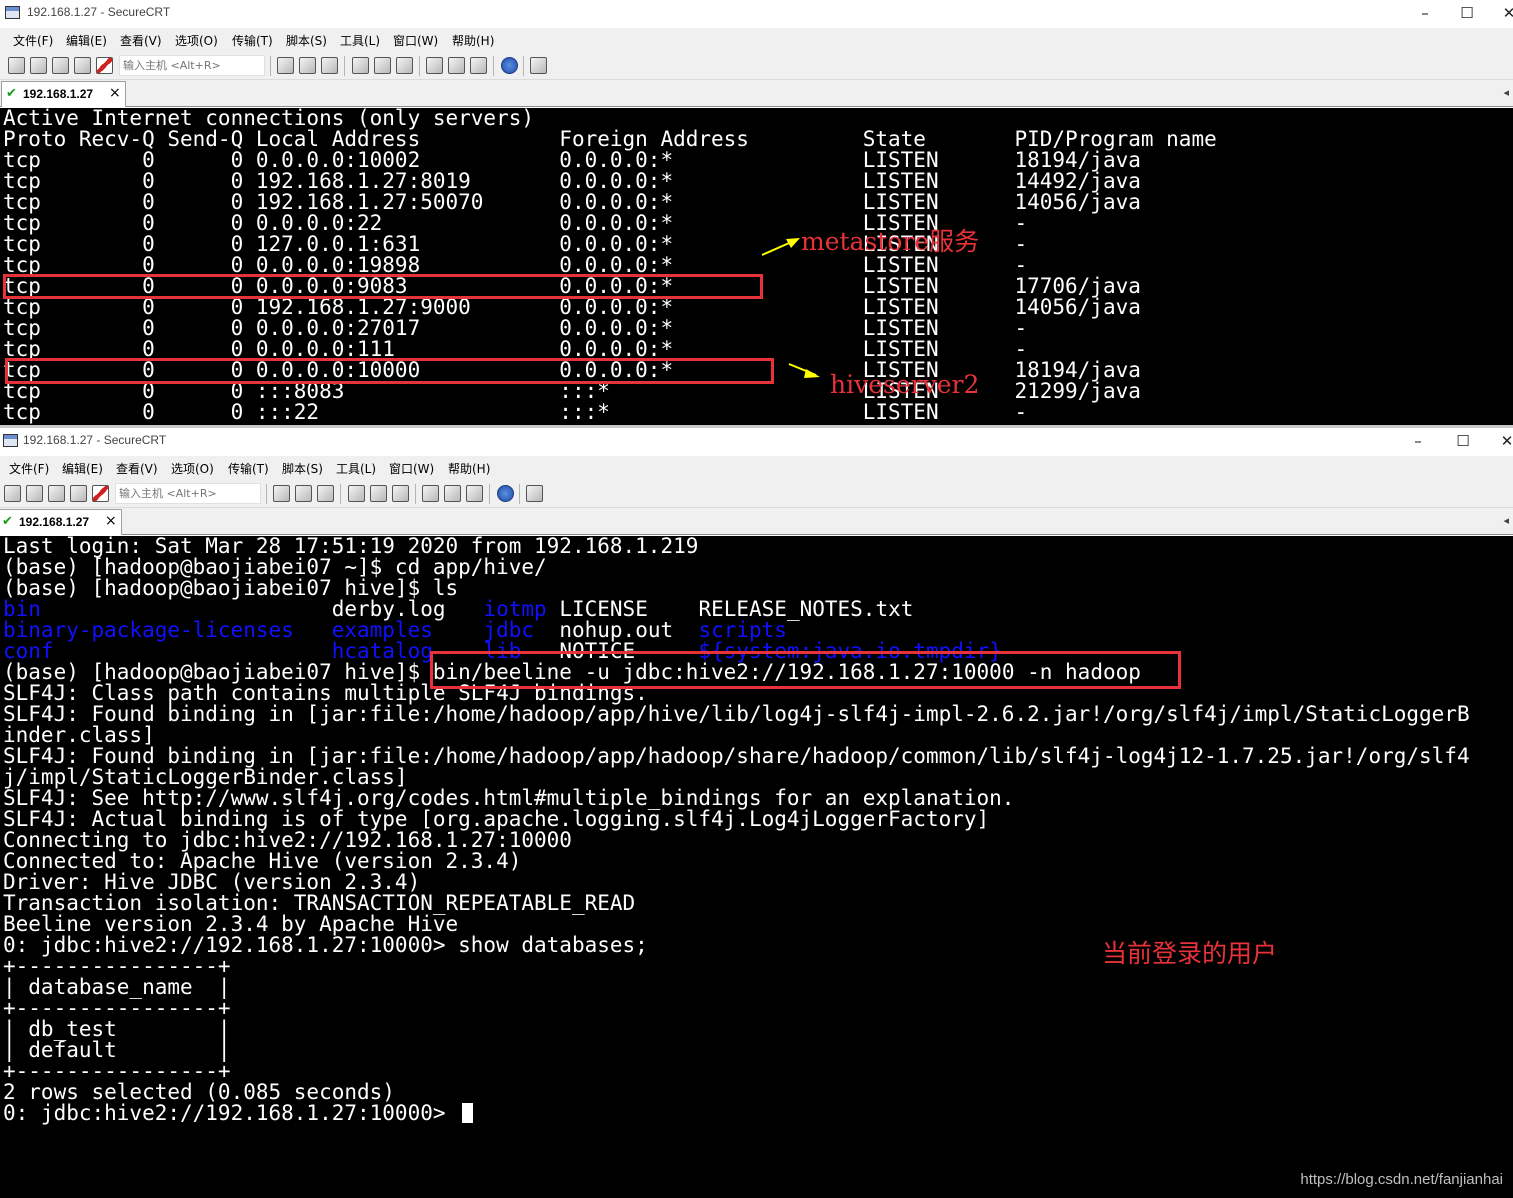 The image size is (1513, 1198). I want to click on menu-file: 文件(F), so click(29, 468).